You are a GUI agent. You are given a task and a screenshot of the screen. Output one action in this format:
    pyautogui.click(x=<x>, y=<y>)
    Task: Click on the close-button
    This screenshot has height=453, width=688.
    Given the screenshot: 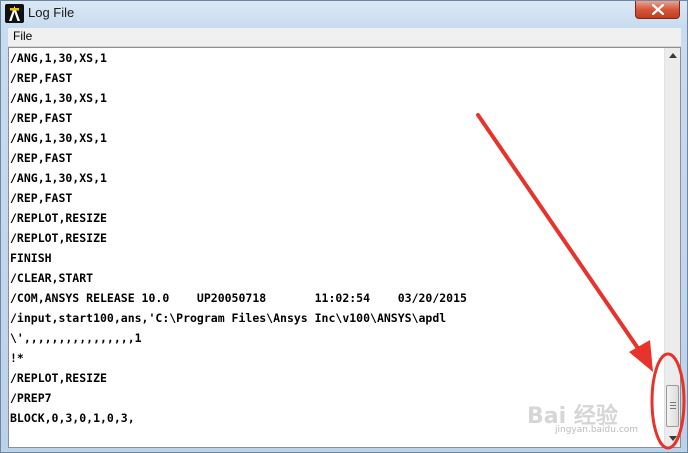 What is the action you would take?
    pyautogui.click(x=657, y=10)
    